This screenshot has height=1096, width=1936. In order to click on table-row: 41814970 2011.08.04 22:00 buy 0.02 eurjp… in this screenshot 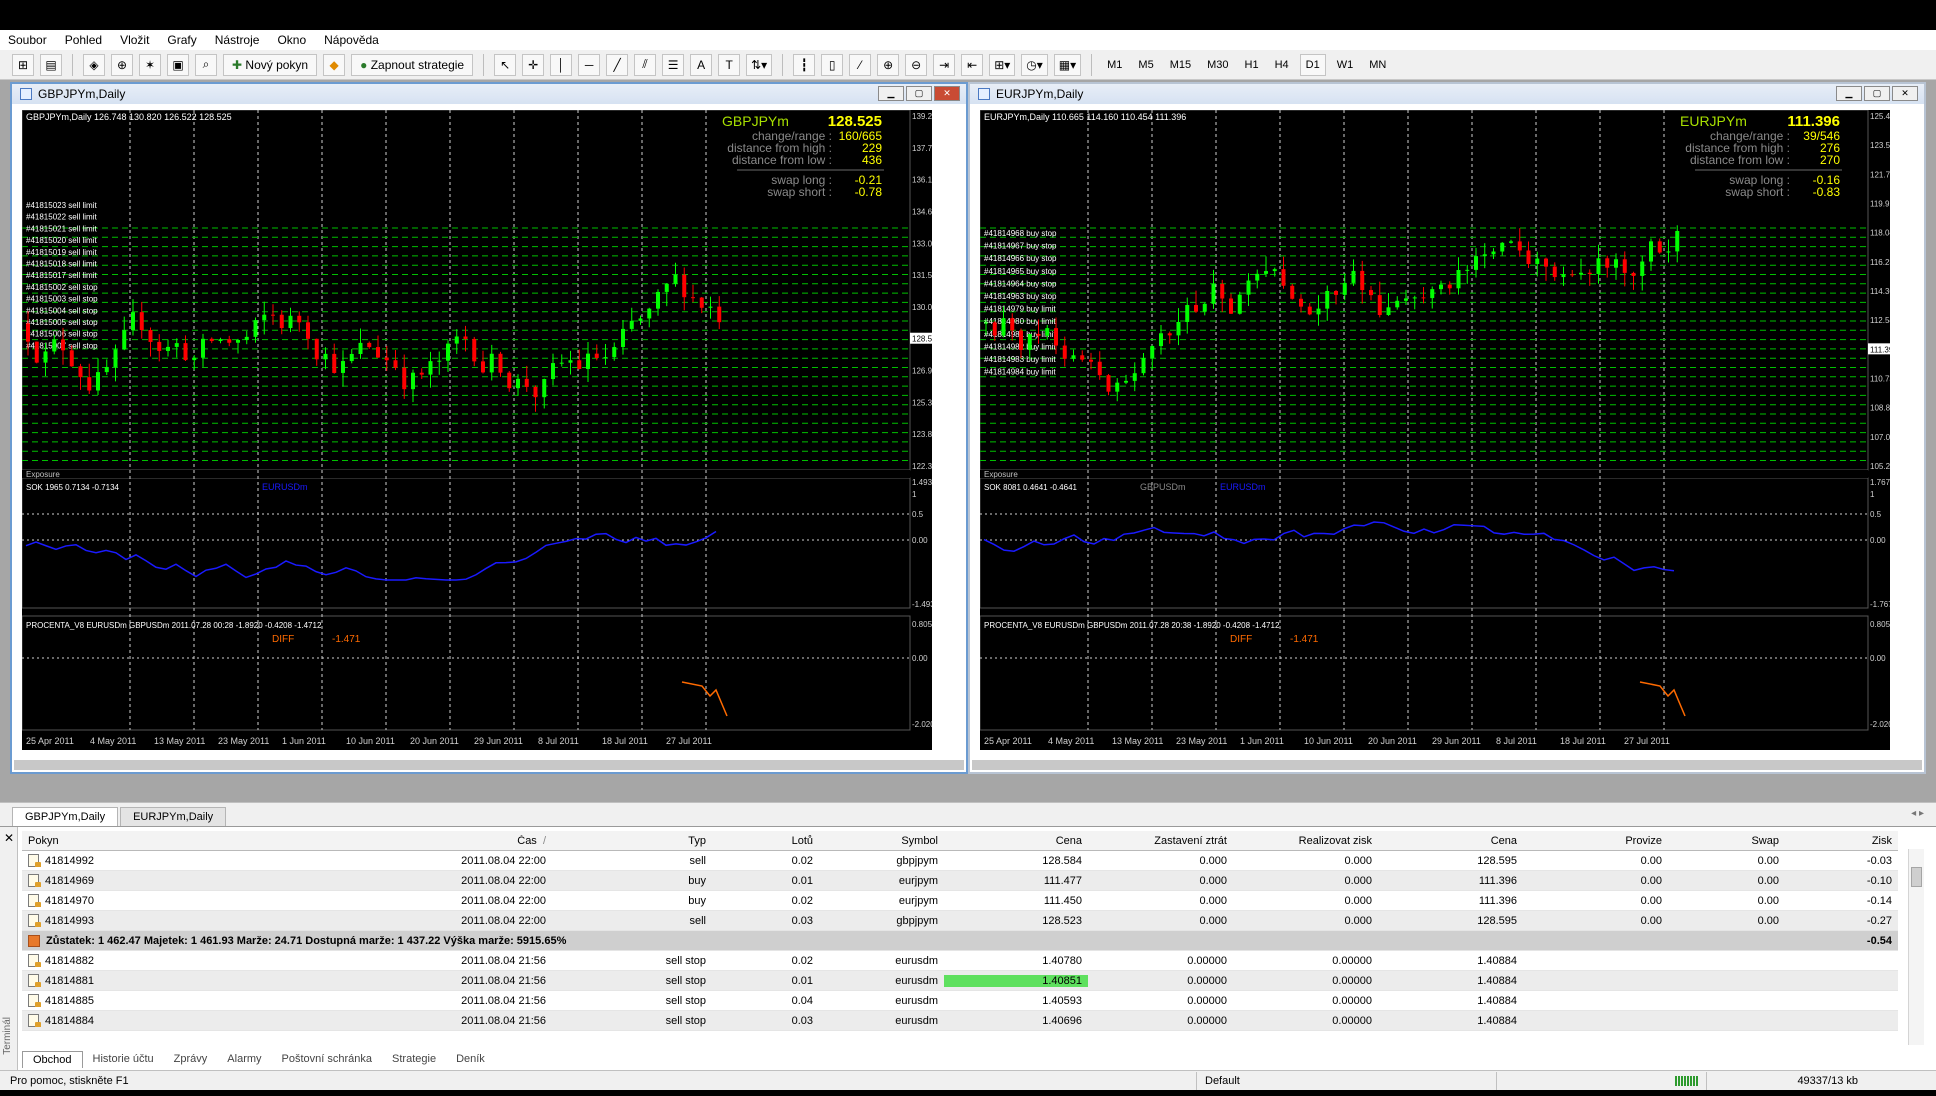, I will do `click(960, 901)`.